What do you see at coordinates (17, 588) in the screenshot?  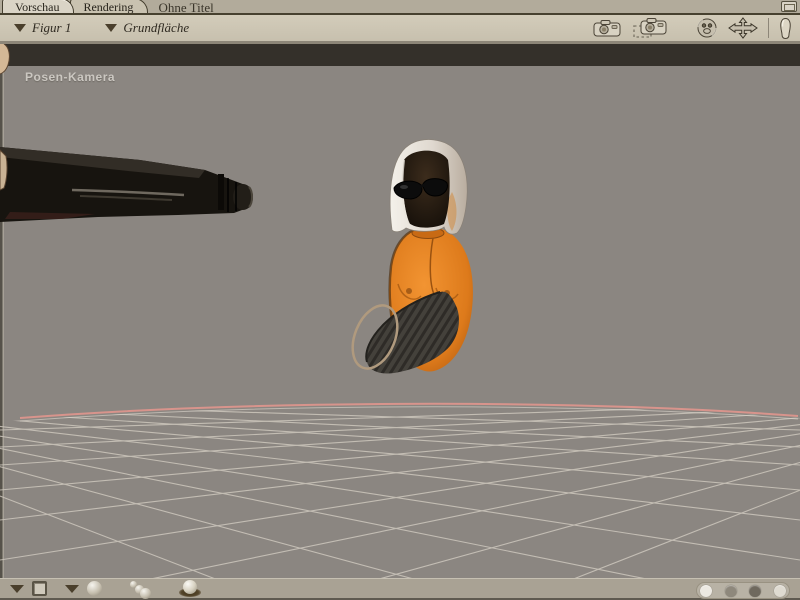 I see `document-style-dropdown-icon` at bounding box center [17, 588].